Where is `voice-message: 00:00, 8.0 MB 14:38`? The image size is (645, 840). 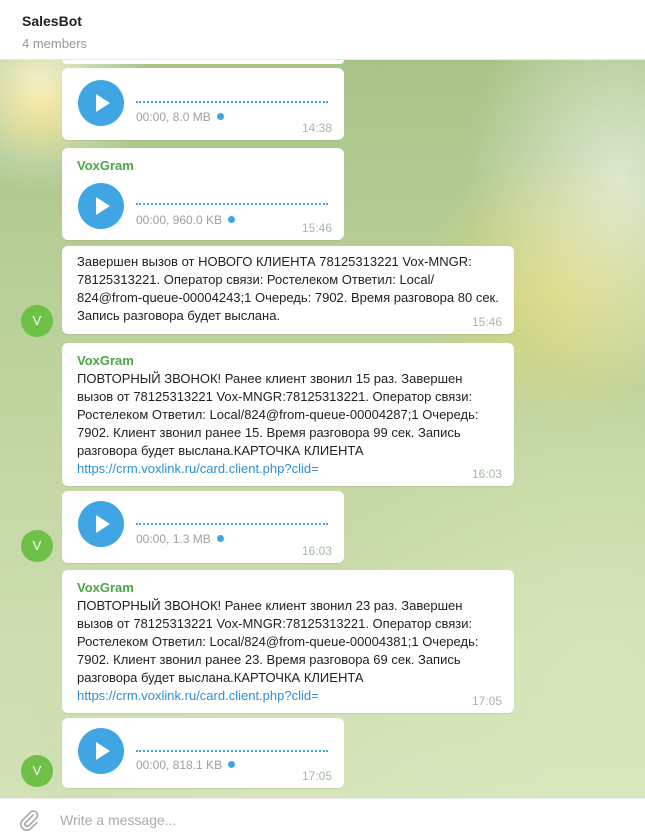
voice-message: 00:00, 8.0 MB 14:38 is located at coordinates (203, 104).